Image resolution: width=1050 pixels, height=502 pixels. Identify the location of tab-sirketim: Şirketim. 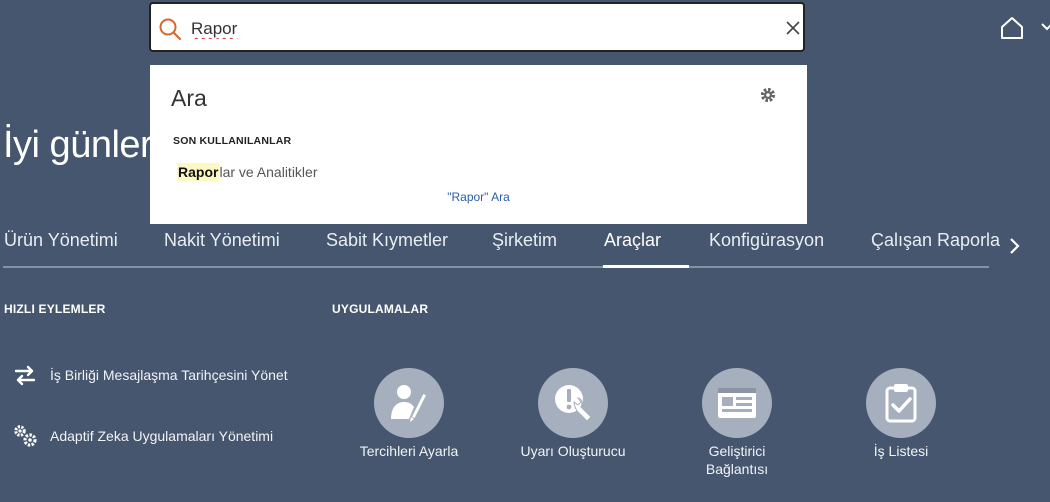
(524, 240).